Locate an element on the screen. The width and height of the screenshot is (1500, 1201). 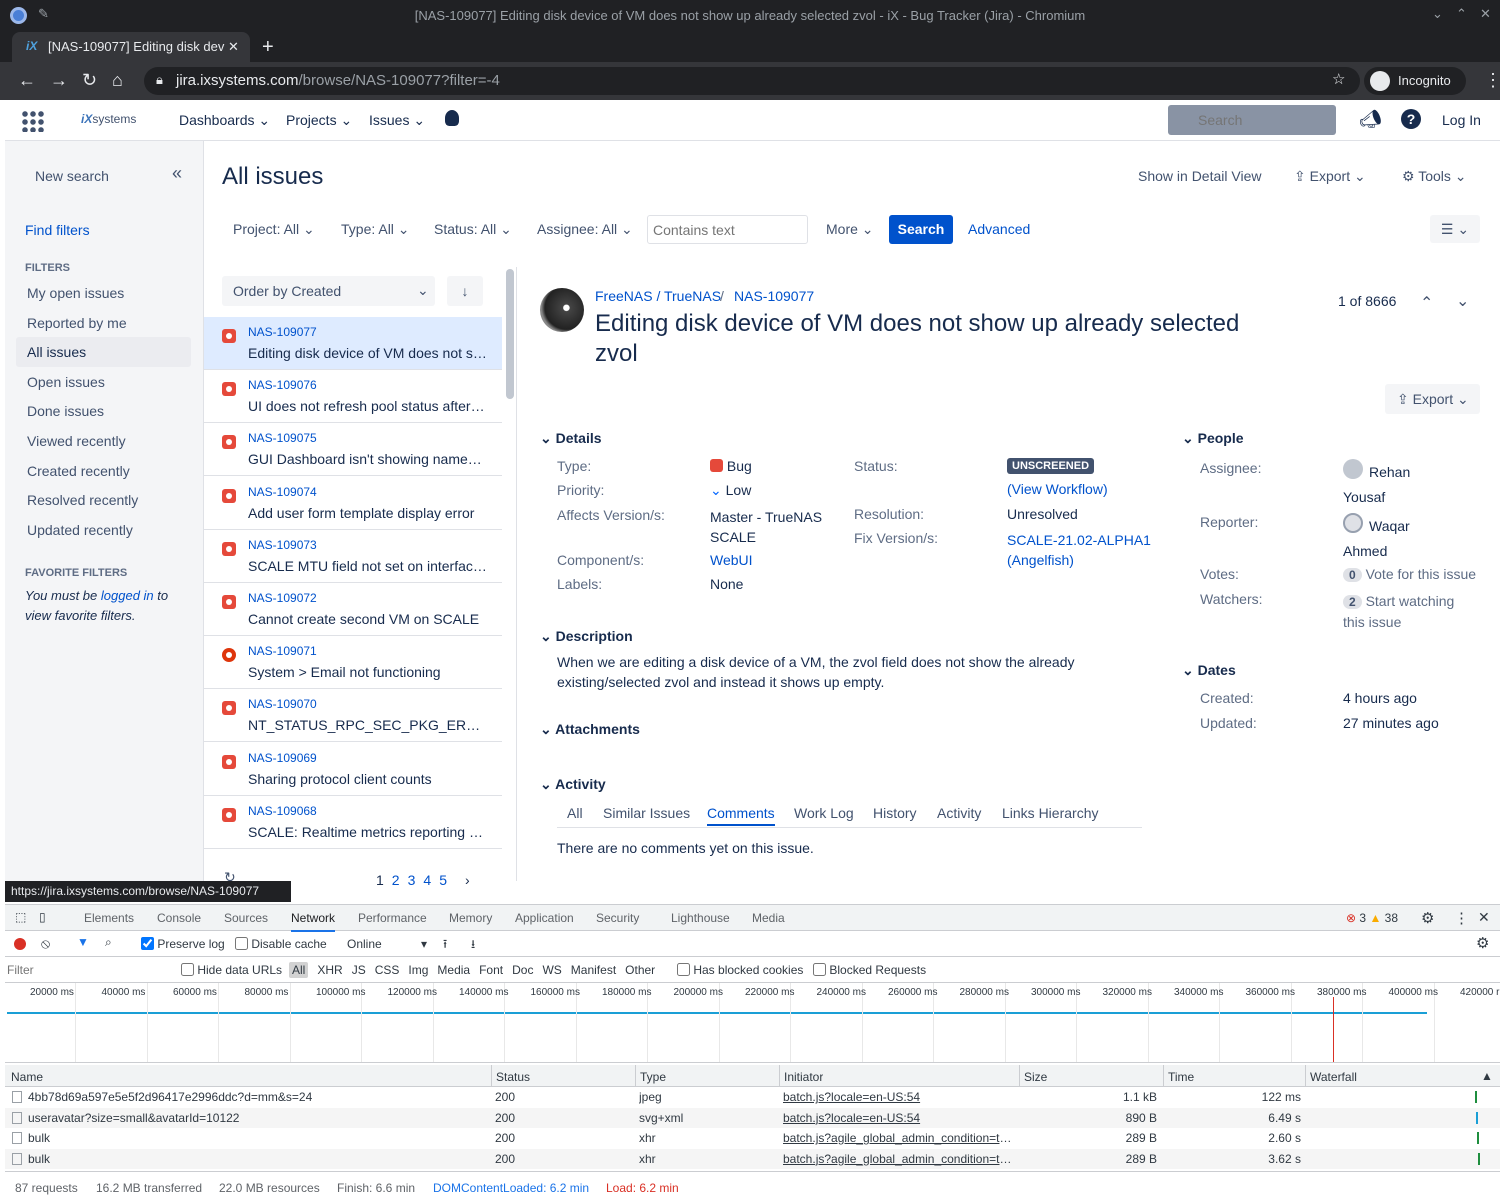
text-search-input is located at coordinates (727, 229).